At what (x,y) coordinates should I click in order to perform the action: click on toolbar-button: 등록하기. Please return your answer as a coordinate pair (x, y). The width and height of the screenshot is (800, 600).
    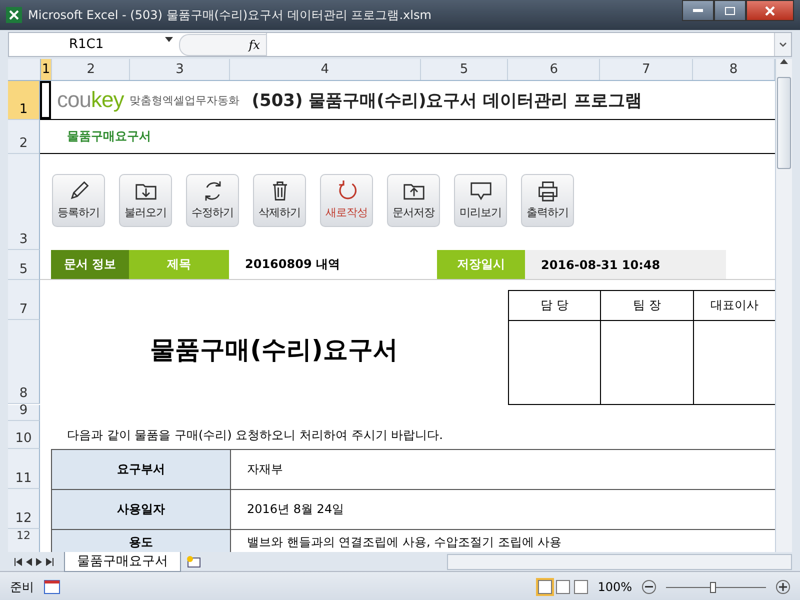
    Looking at the image, I should click on (78, 200).